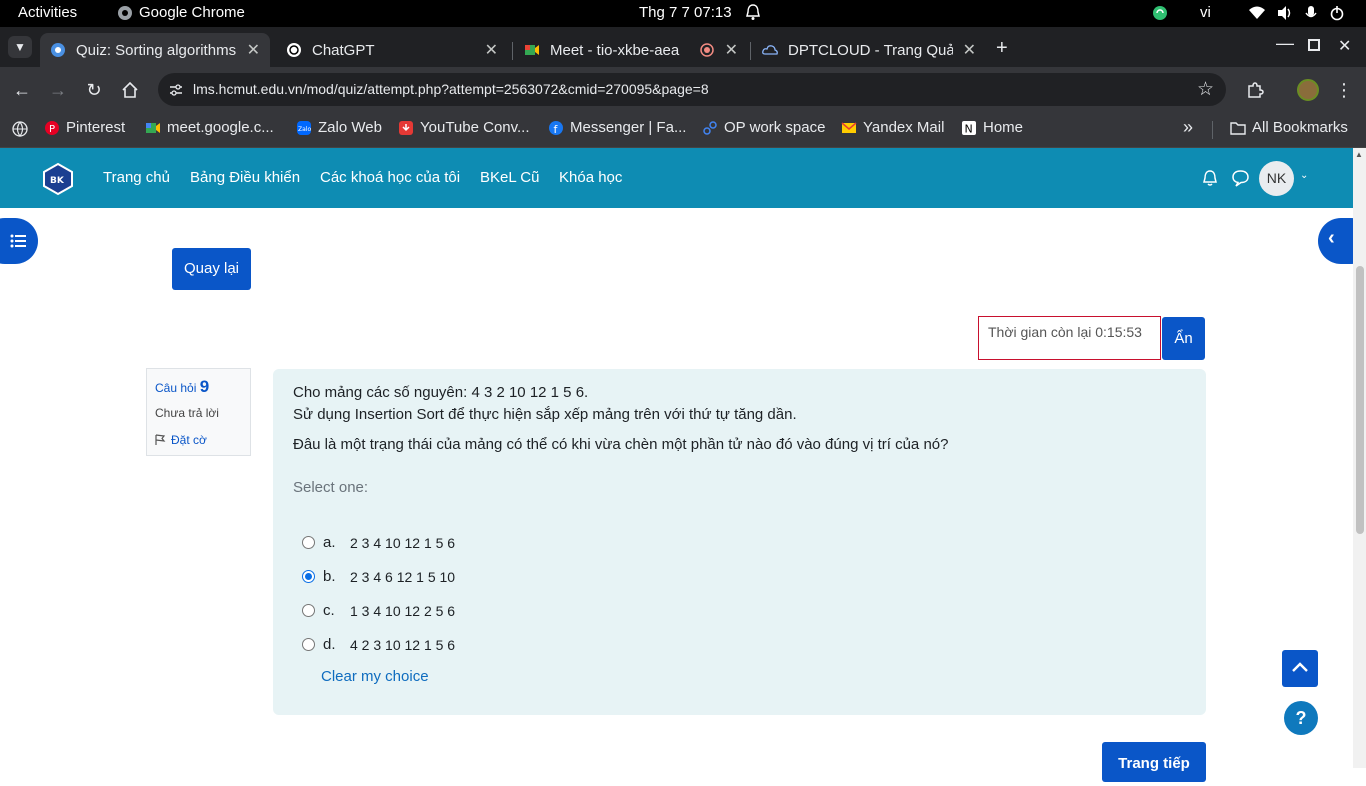  I want to click on question-info: Câu hỏi 9 Chưa trả lời Đặt cờ, so click(198, 412).